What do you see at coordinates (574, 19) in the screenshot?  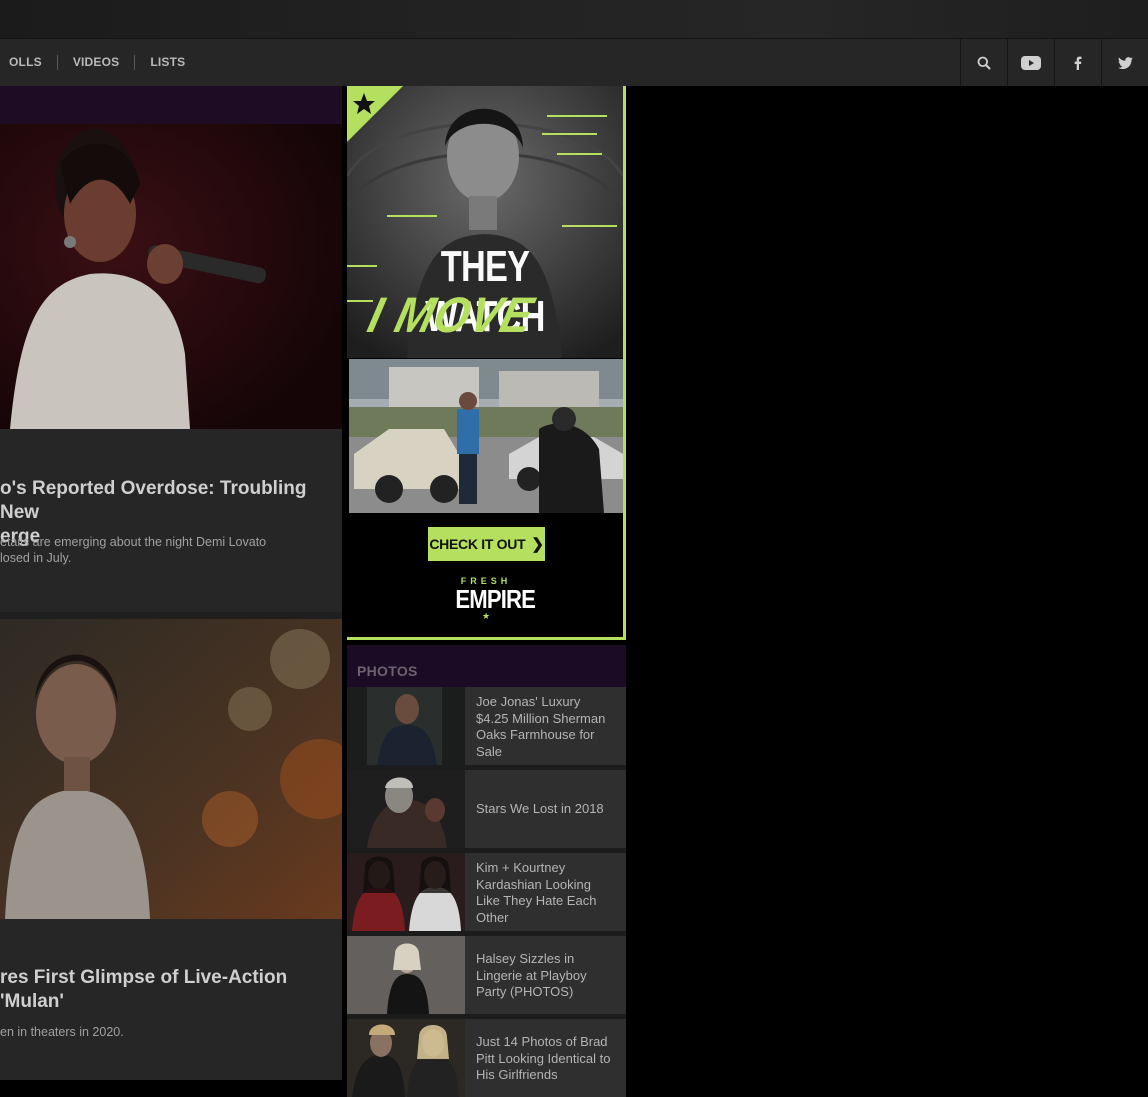 I see `site-header-bar` at bounding box center [574, 19].